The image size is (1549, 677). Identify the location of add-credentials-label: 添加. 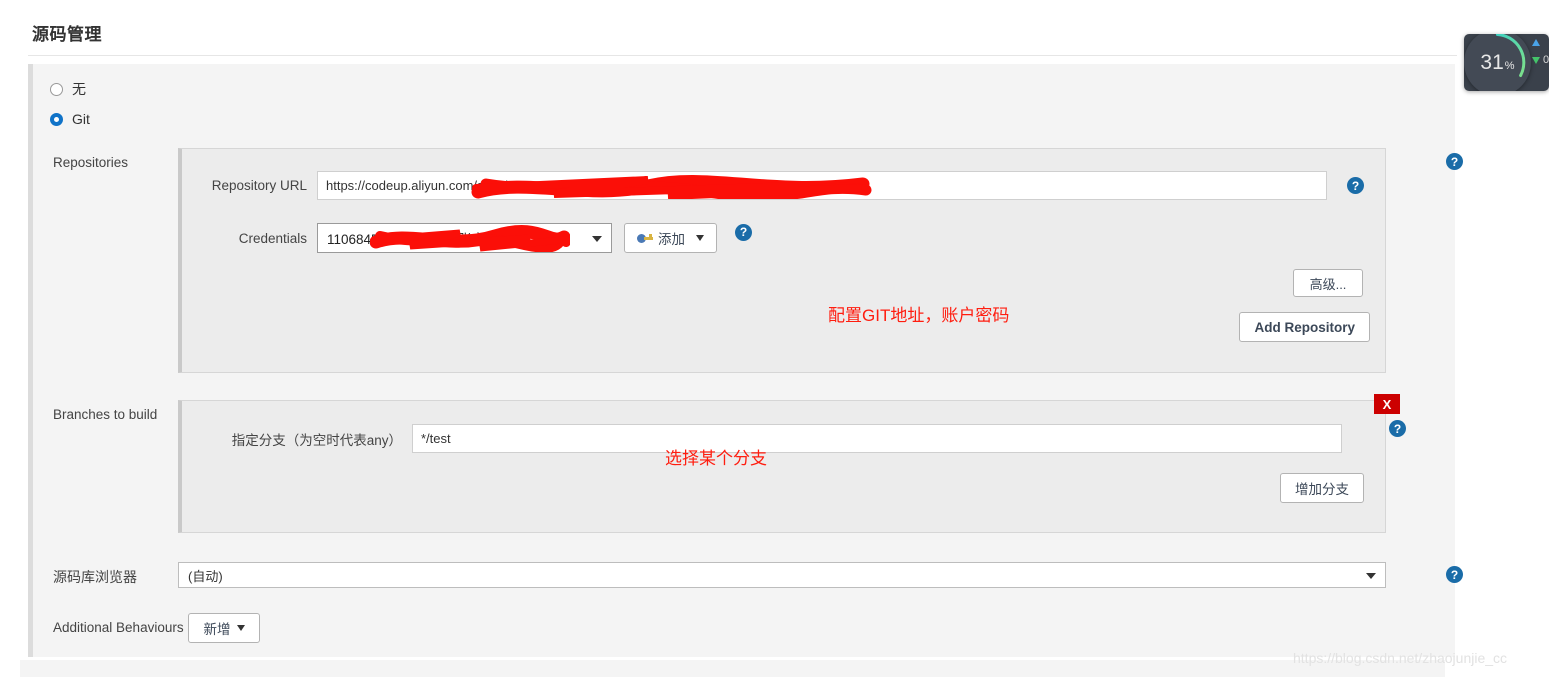
(671, 239).